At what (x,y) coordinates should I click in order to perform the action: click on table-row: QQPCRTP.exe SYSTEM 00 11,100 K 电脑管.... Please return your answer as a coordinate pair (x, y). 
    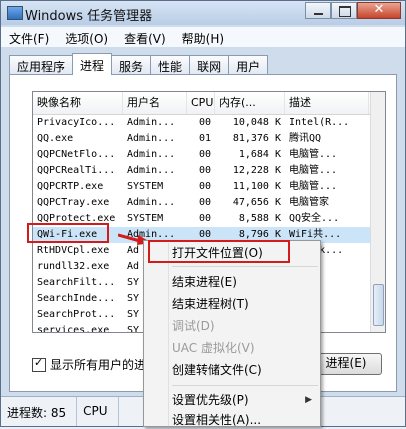
    Looking at the image, I should click on (209, 187).